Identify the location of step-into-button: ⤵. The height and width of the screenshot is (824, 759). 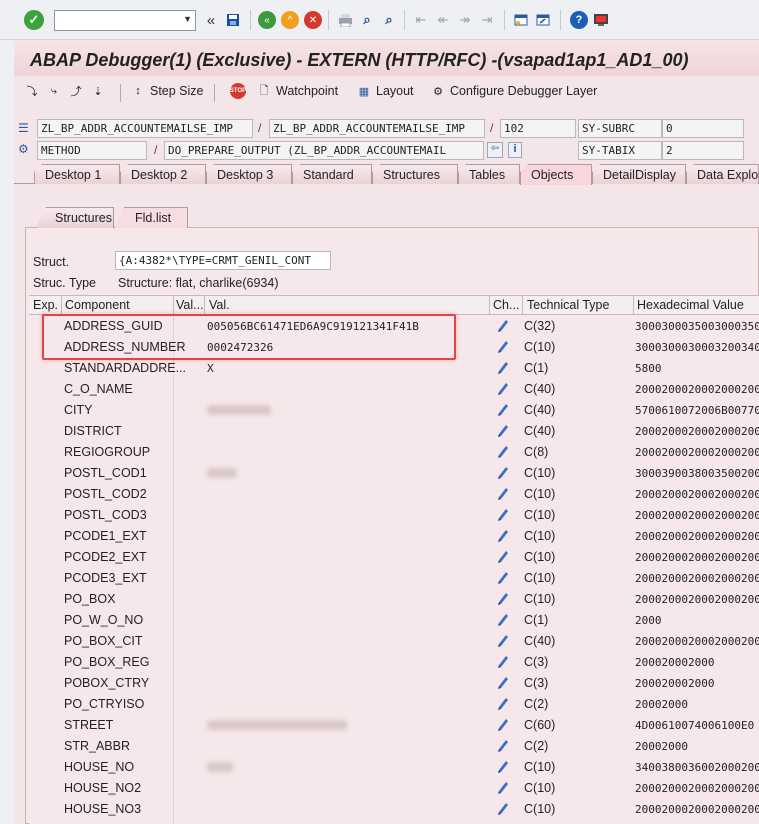
(32, 91).